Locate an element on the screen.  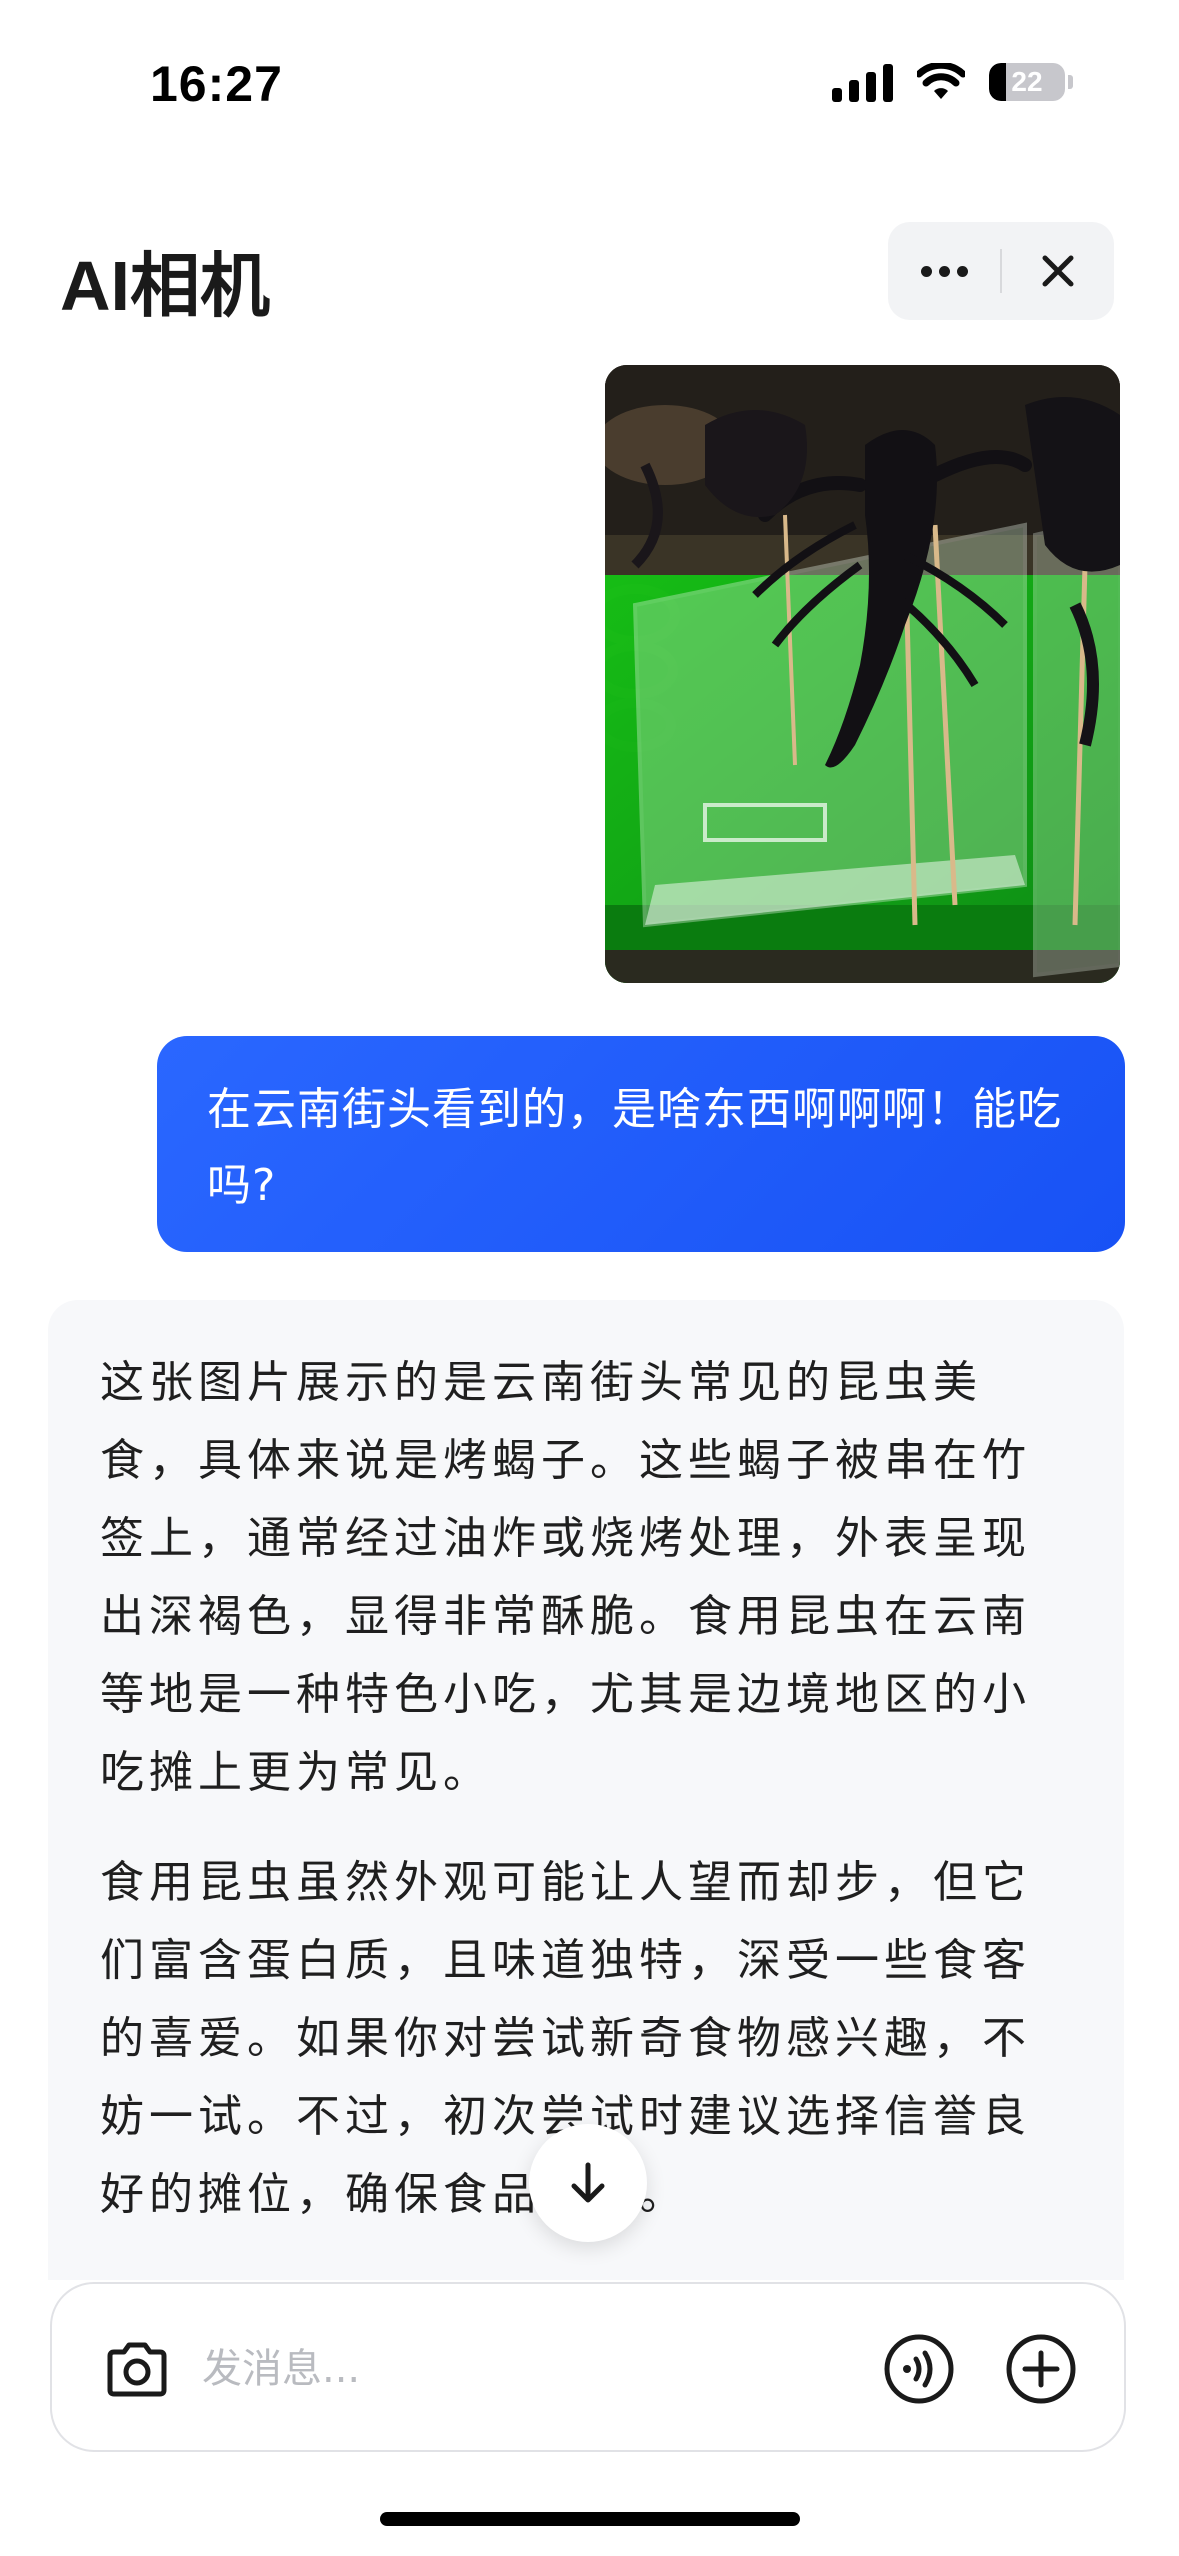
camera-icon is located at coordinates (137, 2369).